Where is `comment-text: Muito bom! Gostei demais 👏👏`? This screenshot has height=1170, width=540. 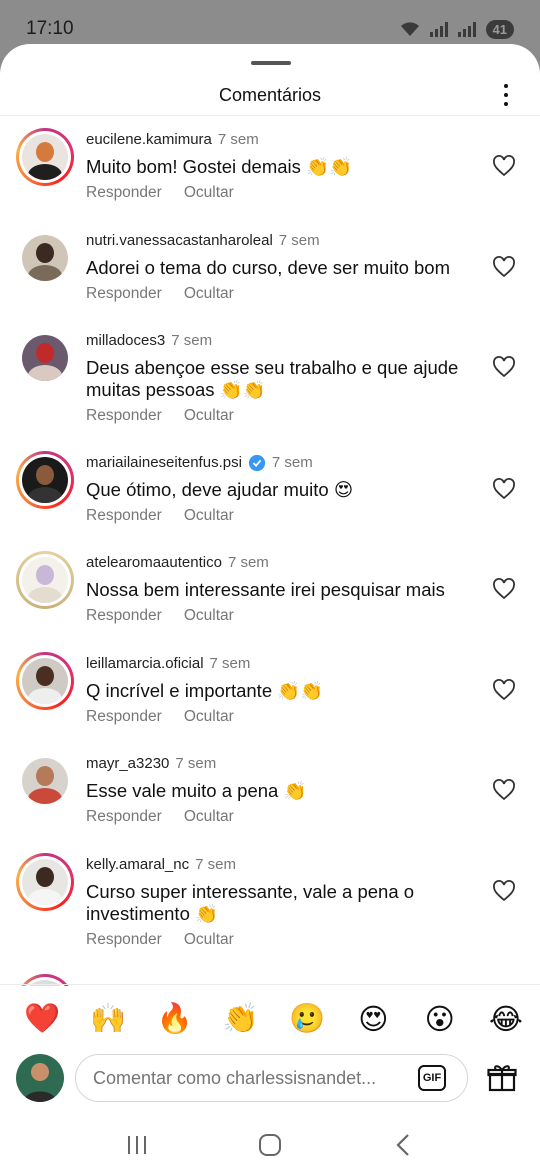 comment-text: Muito bom! Gostei demais 👏👏 is located at coordinates (219, 166).